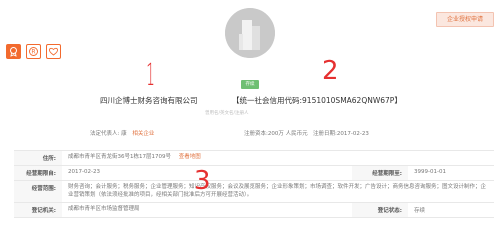 The image size is (500, 240). I want to click on annotation-1: 1, so click(150, 75).